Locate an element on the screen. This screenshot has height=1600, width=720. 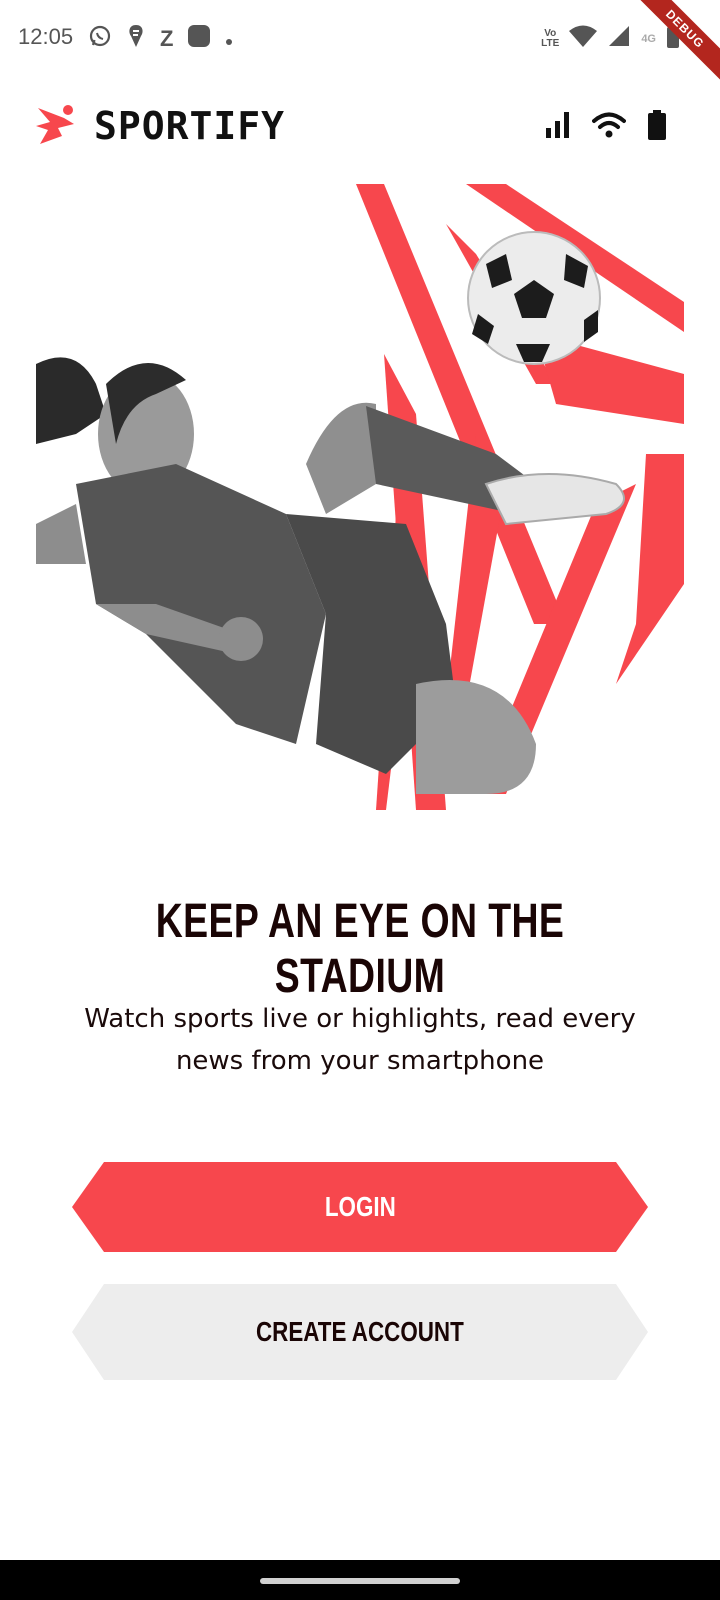
soccer-ball is located at coordinates (534, 298).